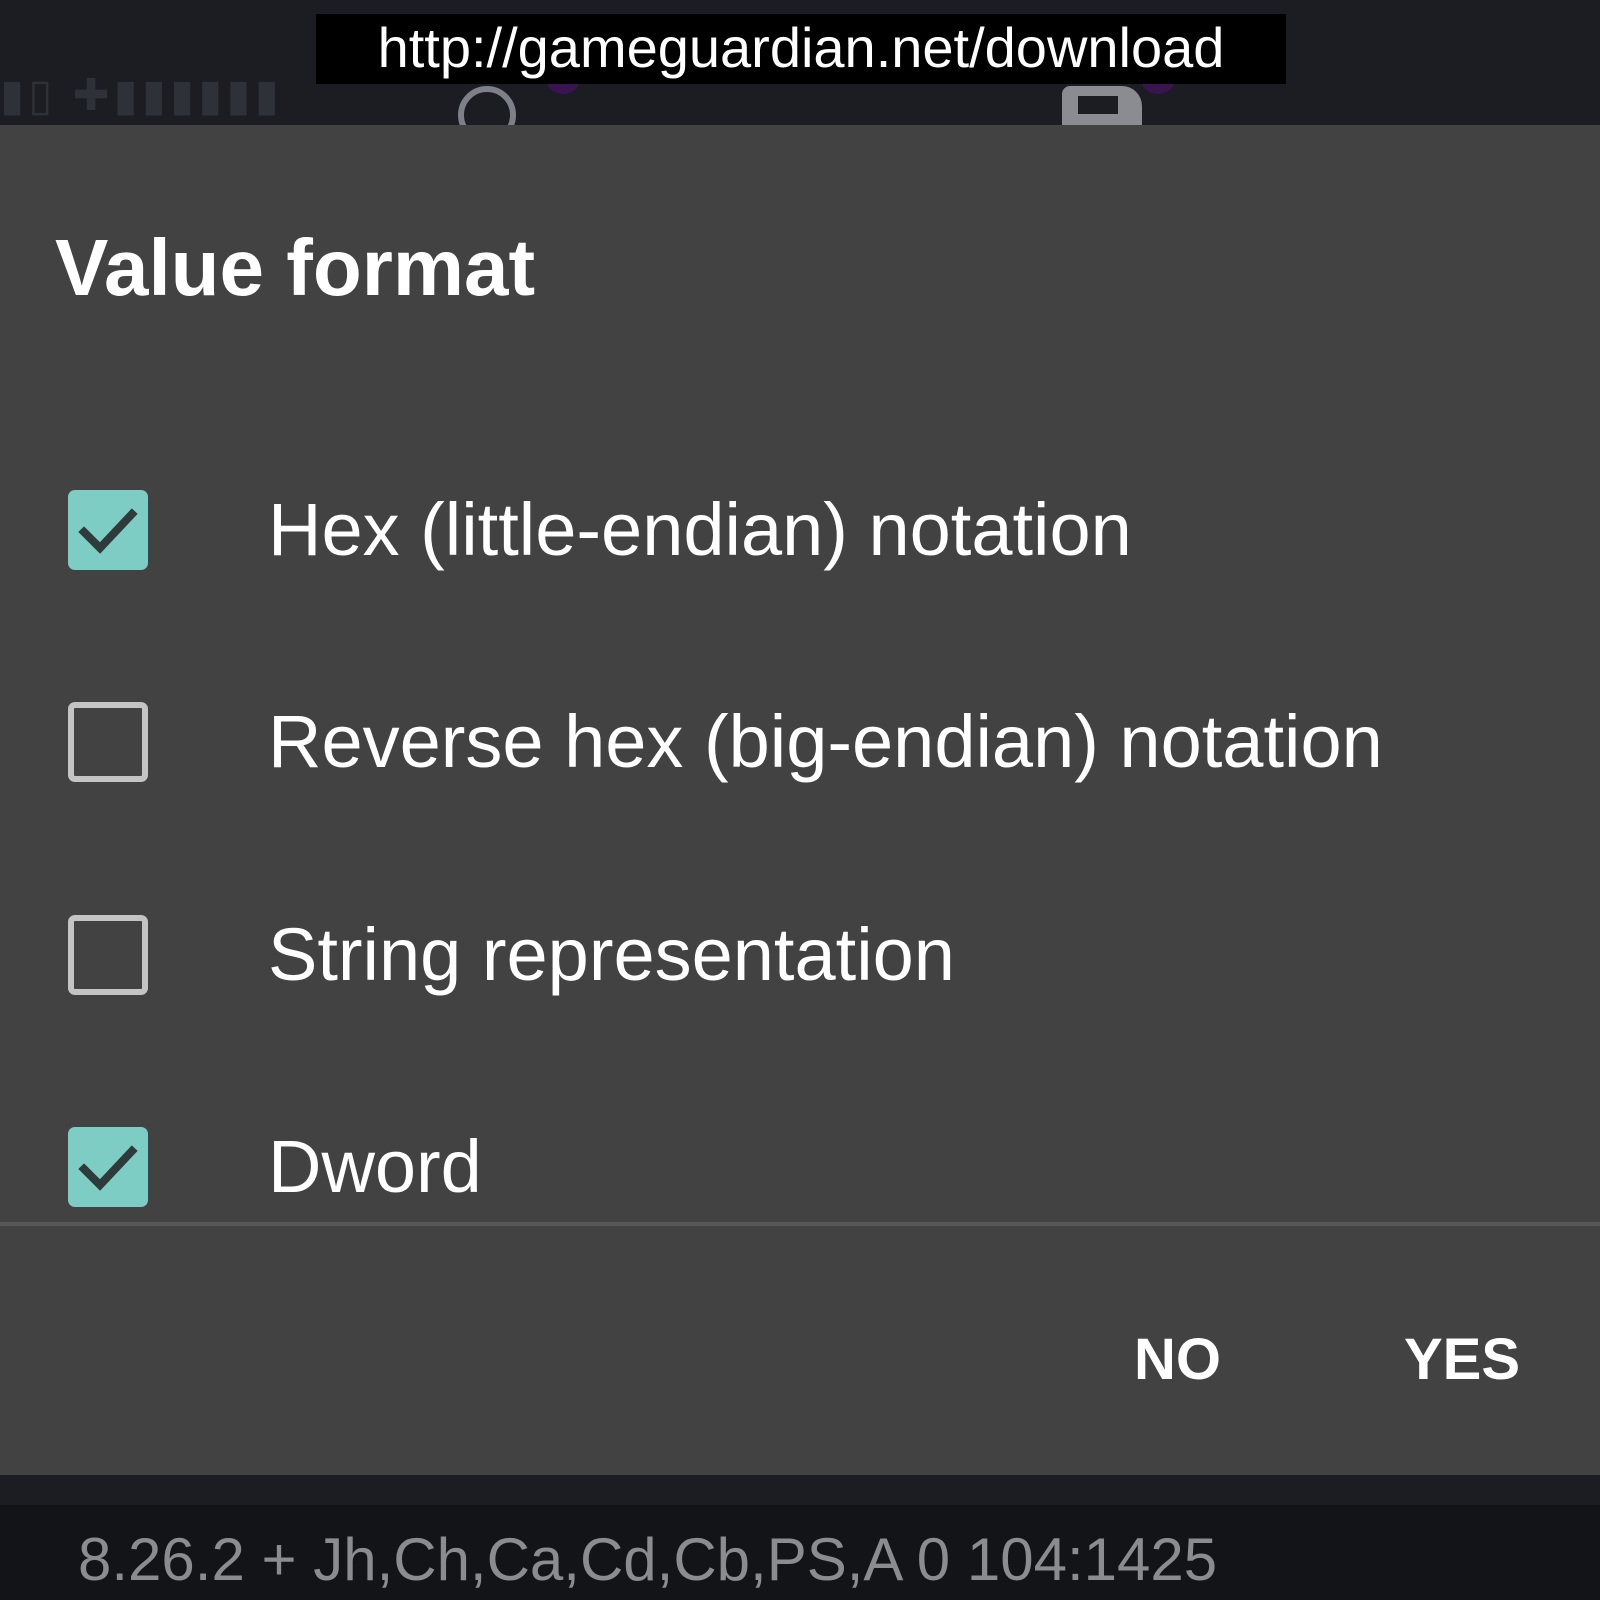 This screenshot has height=1600, width=1600. Describe the element at coordinates (801, 49) in the screenshot. I see `url-banner: http://gameguardian.net/download` at that location.